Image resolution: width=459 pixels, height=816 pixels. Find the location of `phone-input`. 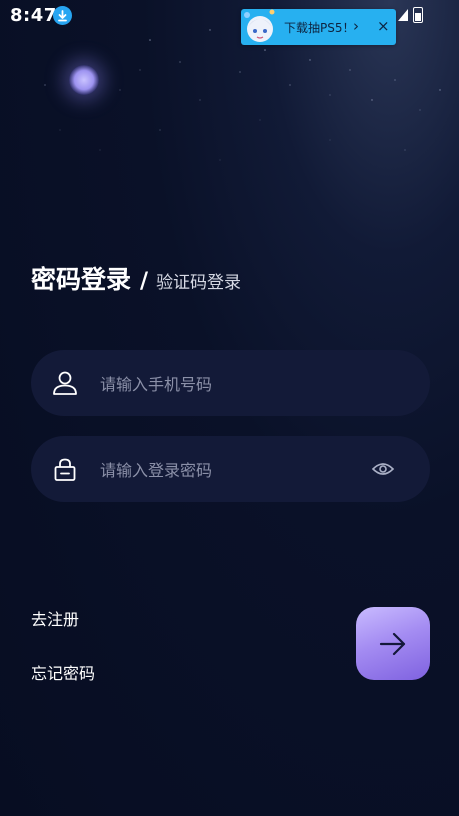

phone-input is located at coordinates (225, 384).